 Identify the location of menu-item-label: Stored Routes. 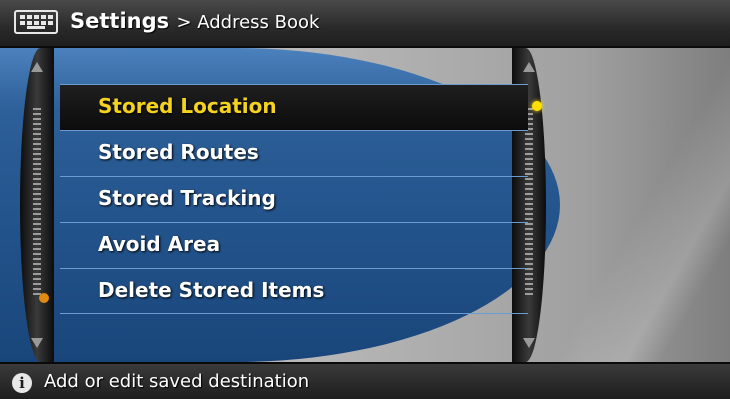
(178, 152).